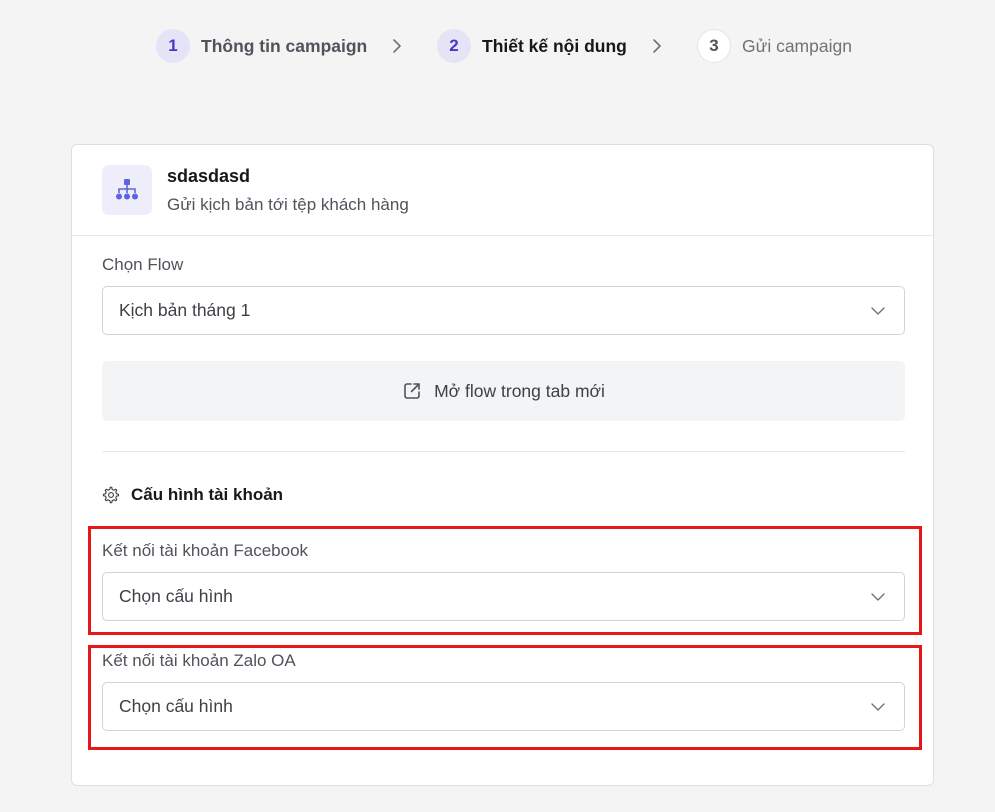 The width and height of the screenshot is (995, 812). Describe the element at coordinates (143, 264) in the screenshot. I see `flow-select-label: Chọn Flow` at that location.